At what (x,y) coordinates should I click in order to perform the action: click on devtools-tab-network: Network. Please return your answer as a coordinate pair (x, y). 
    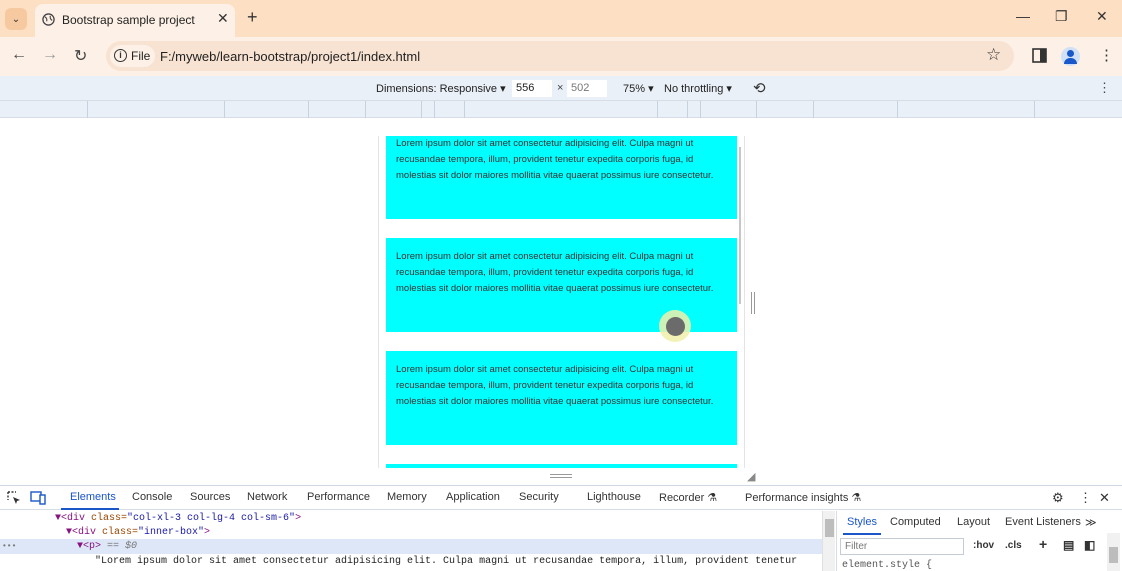
    Looking at the image, I should click on (267, 497).